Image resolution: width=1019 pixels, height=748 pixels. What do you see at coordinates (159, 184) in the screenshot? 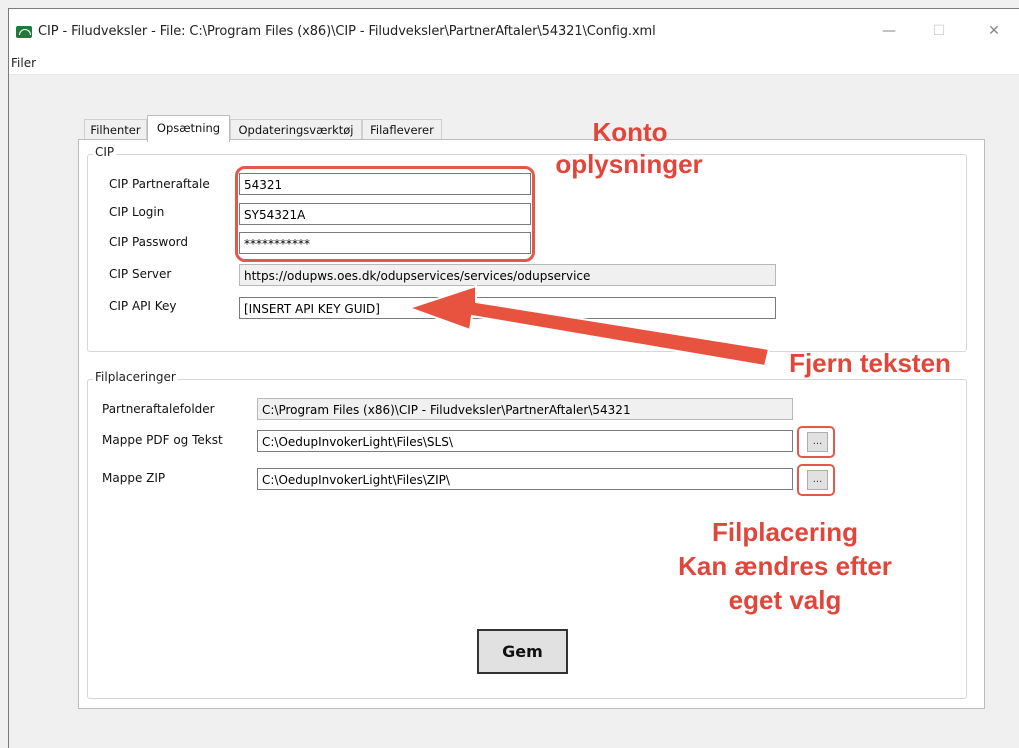
I see `partneraftale-label: CIP Partneraftale` at bounding box center [159, 184].